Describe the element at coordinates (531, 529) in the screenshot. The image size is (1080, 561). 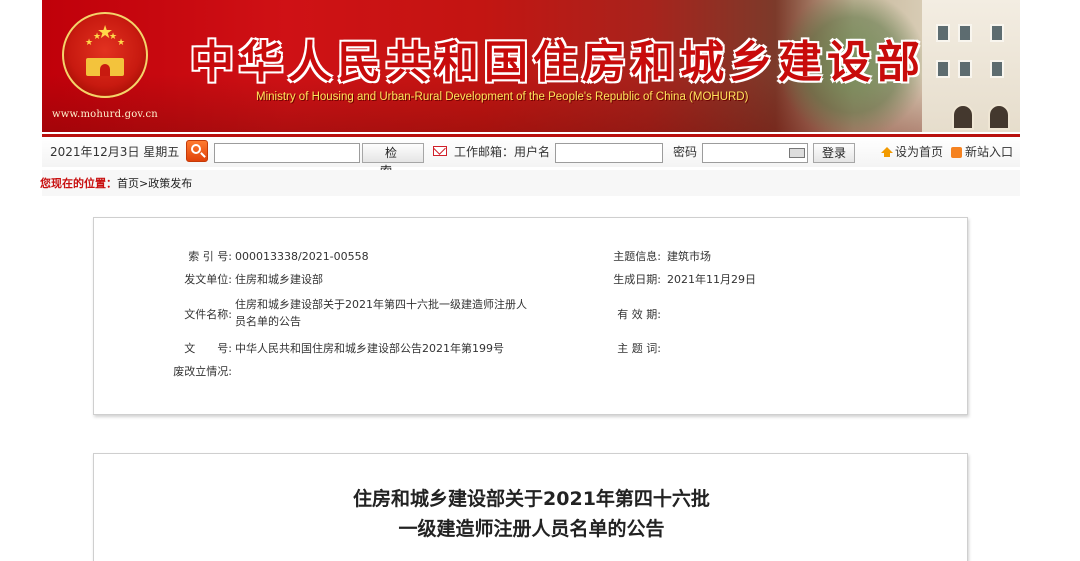
I see `article-title-line2: 一级建造师注册人员名单的公告` at that location.